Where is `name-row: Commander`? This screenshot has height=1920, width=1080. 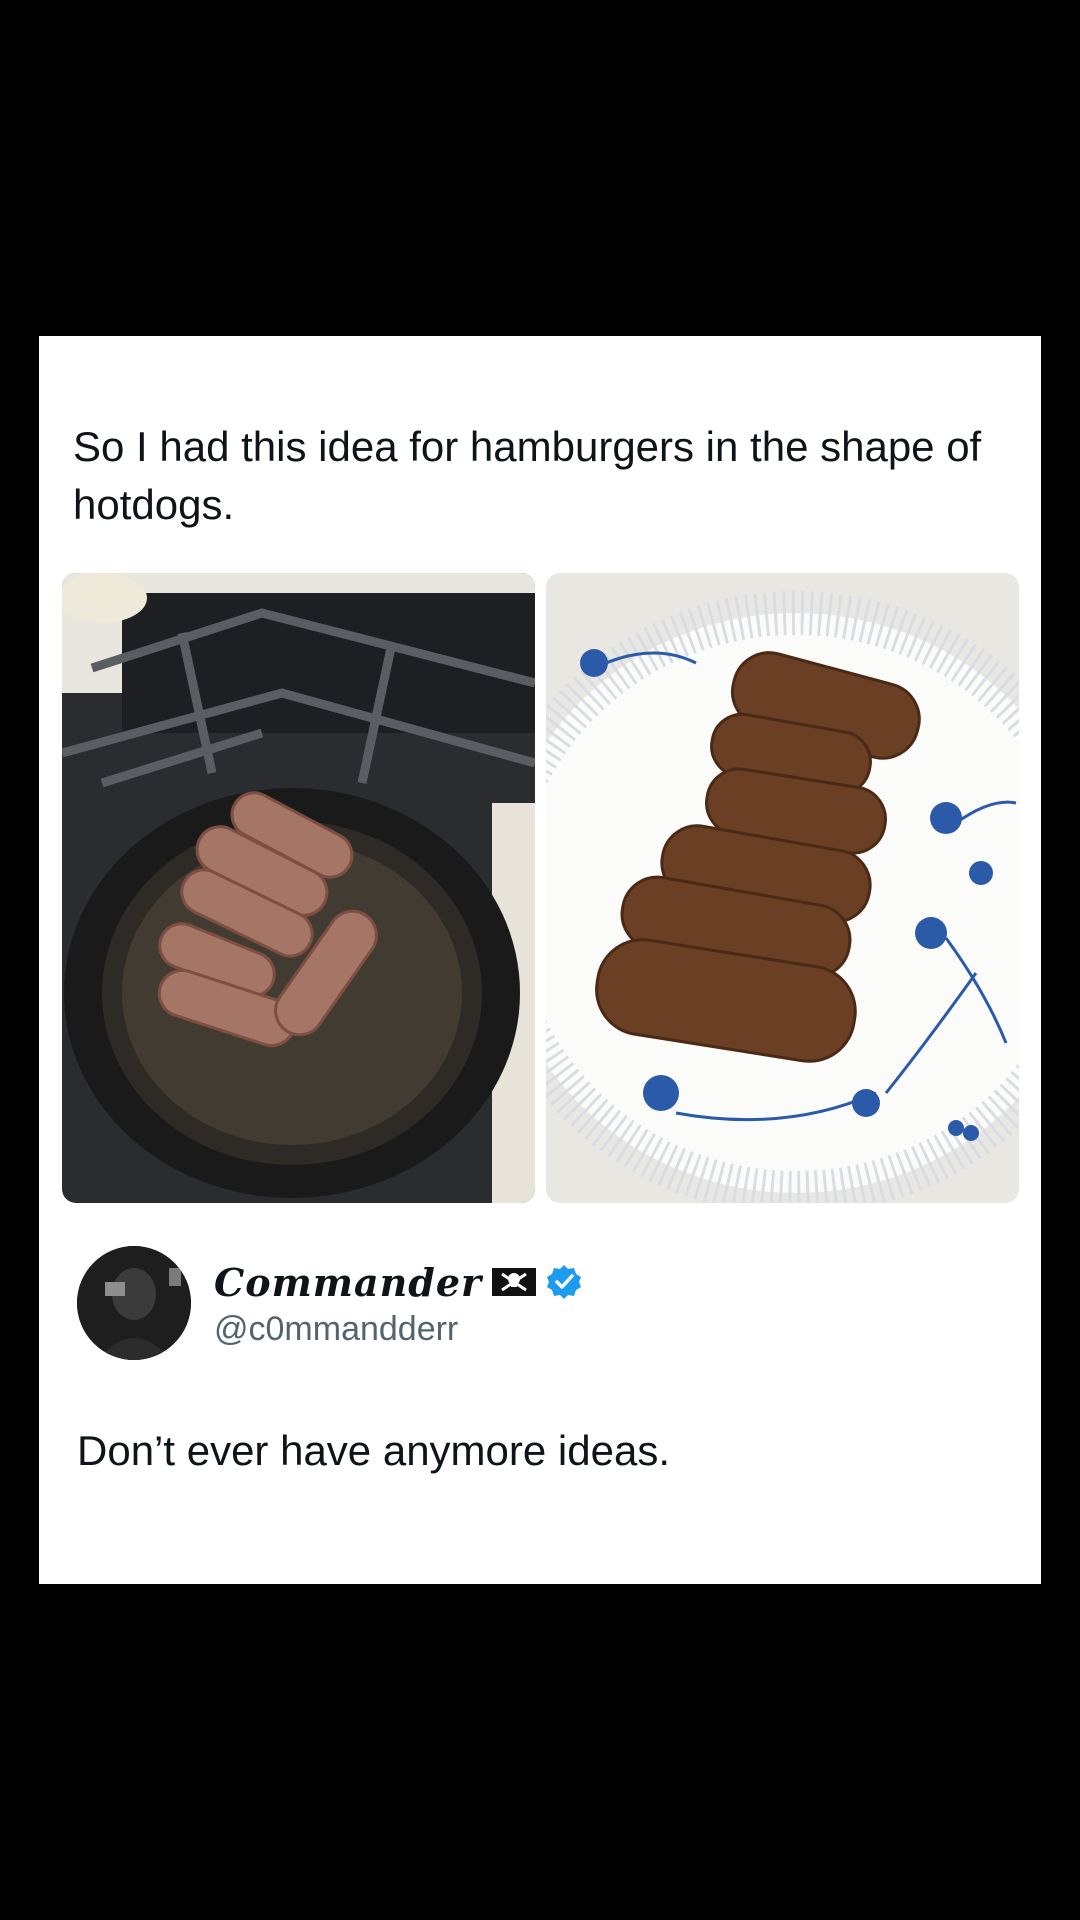
name-row: Commander is located at coordinates (398, 1282).